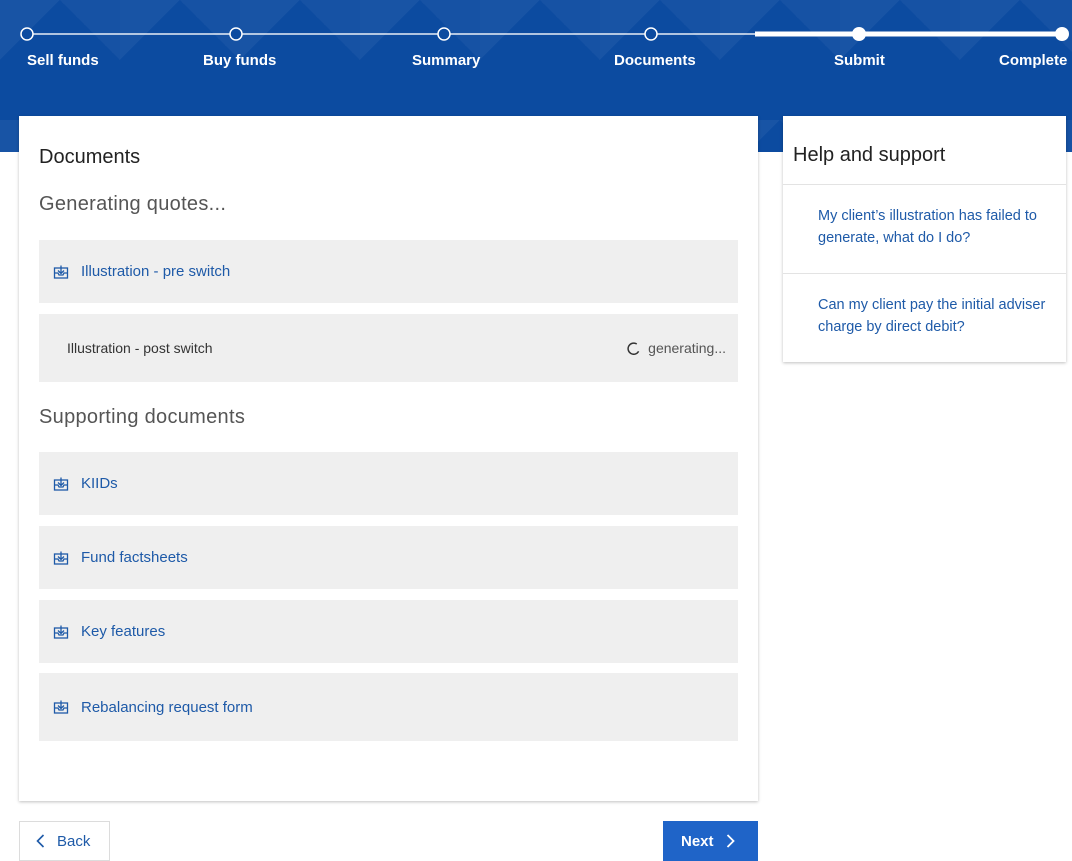  Describe the element at coordinates (236, 34) in the screenshot. I see `step-dot-buy-funds` at that location.